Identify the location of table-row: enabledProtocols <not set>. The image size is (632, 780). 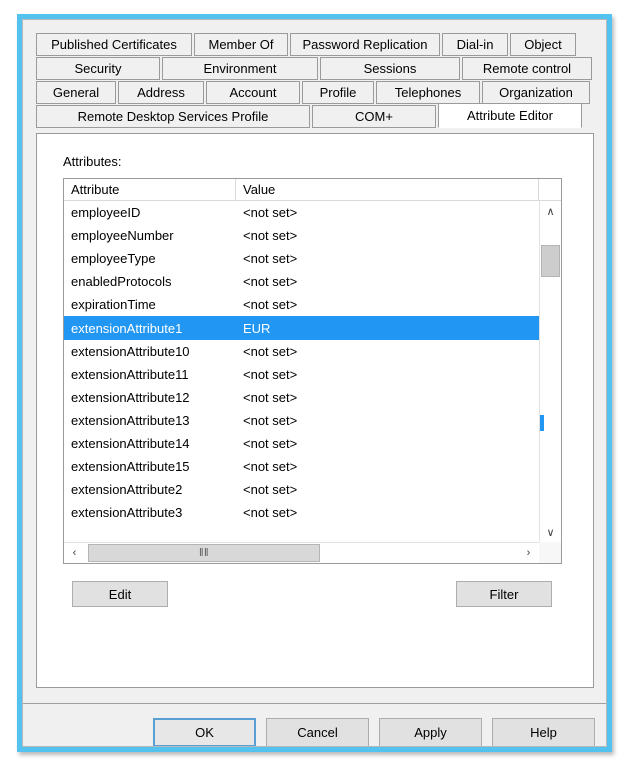
(301, 281).